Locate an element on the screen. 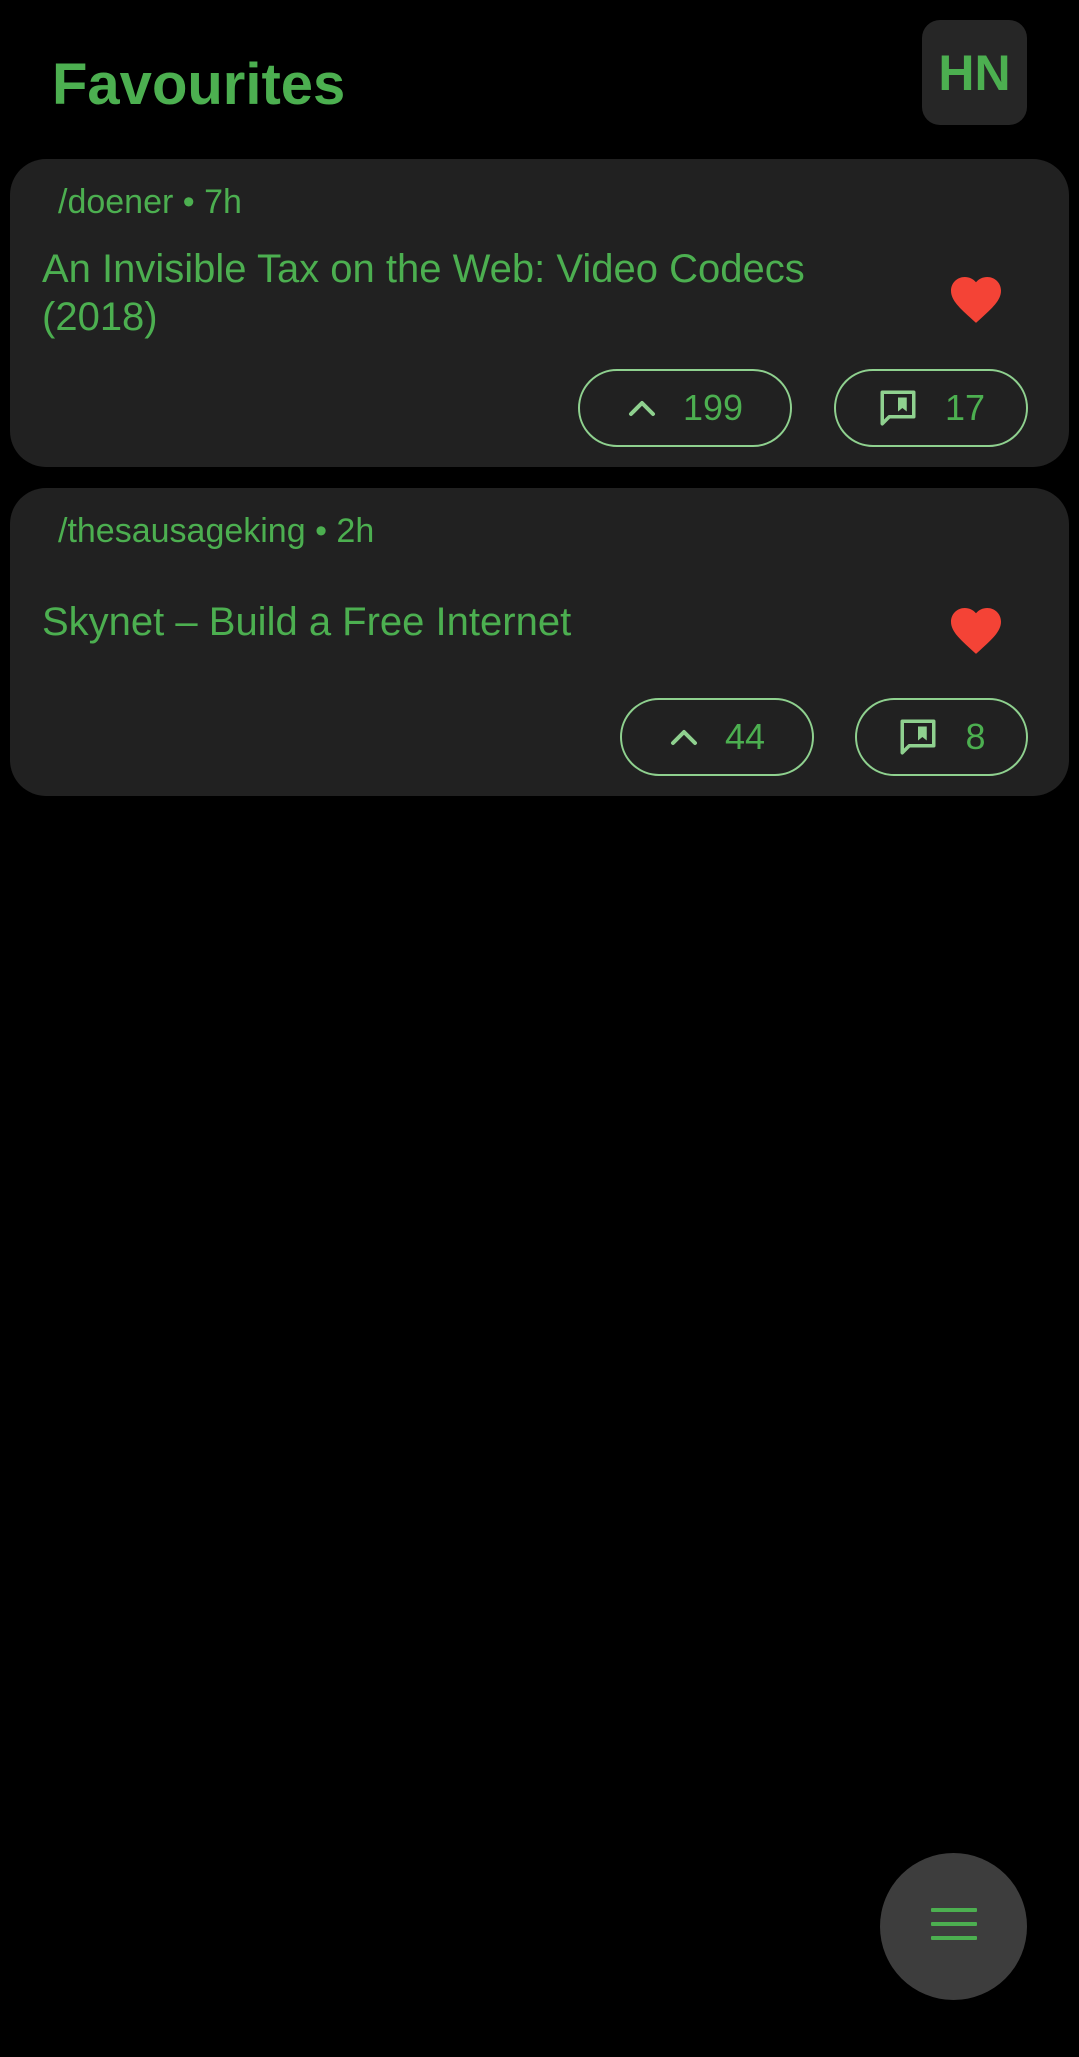 This screenshot has width=1079, height=2057. menu-fab-button is located at coordinates (953, 1926).